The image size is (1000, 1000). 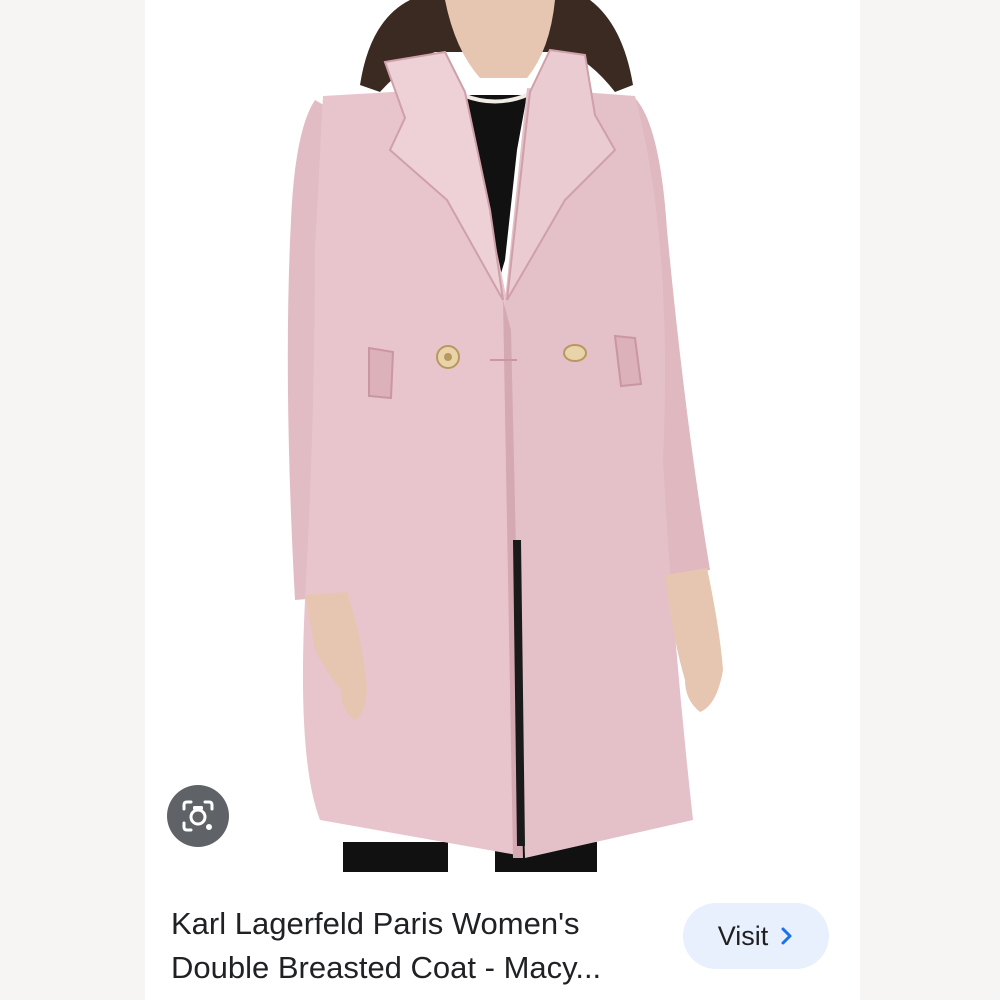 I want to click on right-neighbor-panel, so click(x=930, y=500).